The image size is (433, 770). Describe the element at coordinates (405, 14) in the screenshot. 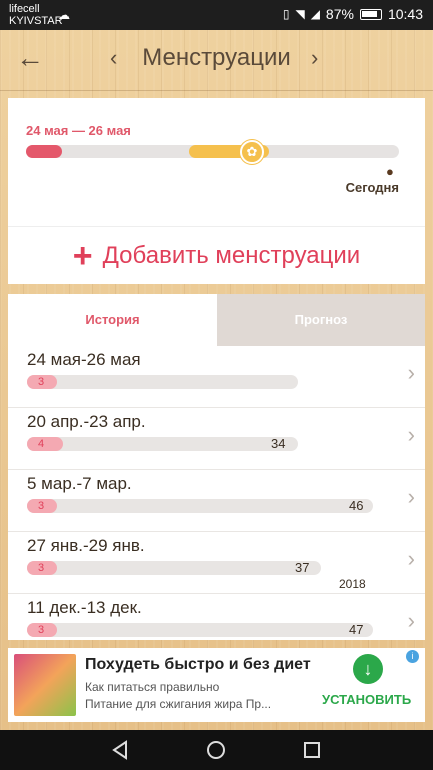

I see `clock: 10:43` at that location.